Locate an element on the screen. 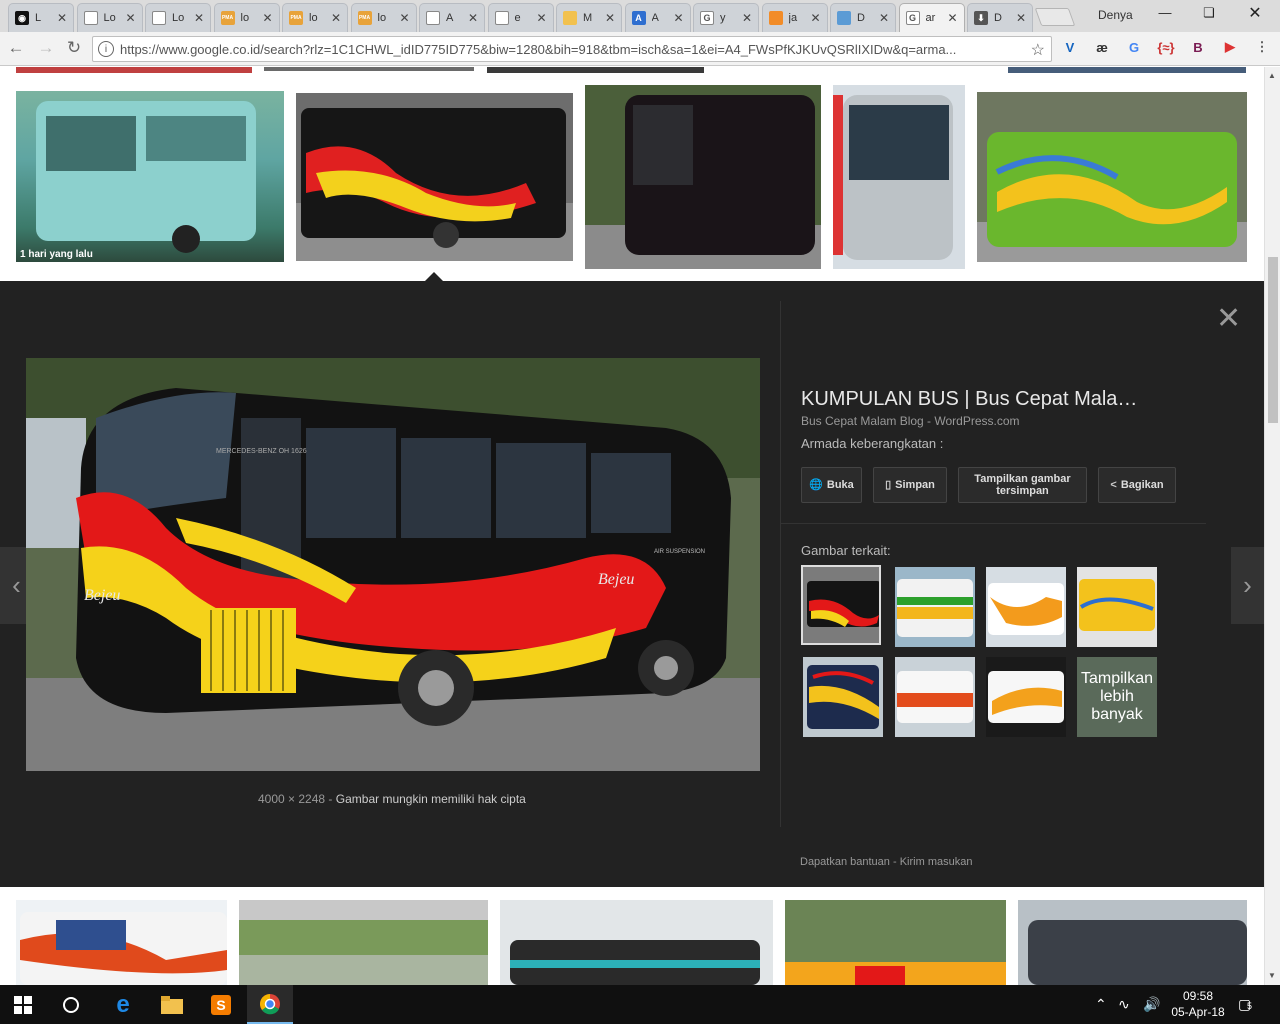 The image size is (1280, 1024). browser-tab: M ✕ is located at coordinates (589, 17).